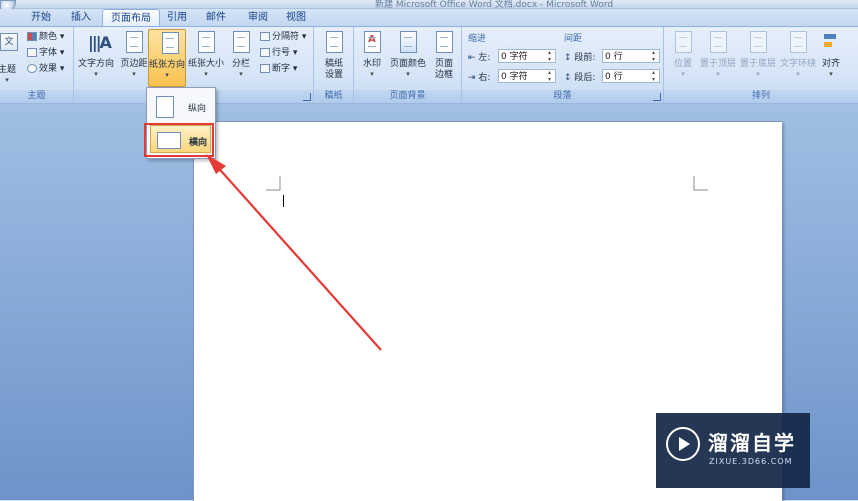  What do you see at coordinates (683, 444) in the screenshot?
I see `play-logo-icon` at bounding box center [683, 444].